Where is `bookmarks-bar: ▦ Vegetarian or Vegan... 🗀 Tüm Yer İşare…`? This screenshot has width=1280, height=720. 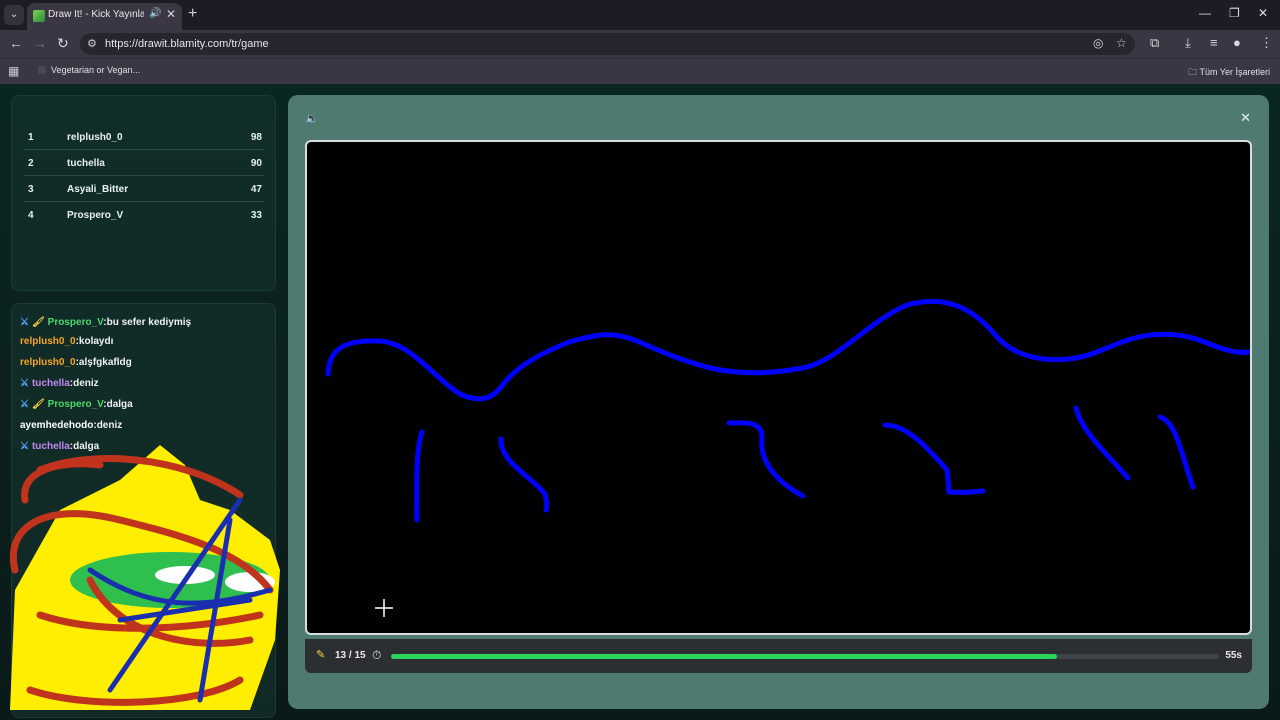
bookmarks-bar: ▦ Vegetarian or Vegan... 🗀 Tüm Yer İşare… is located at coordinates (640, 71).